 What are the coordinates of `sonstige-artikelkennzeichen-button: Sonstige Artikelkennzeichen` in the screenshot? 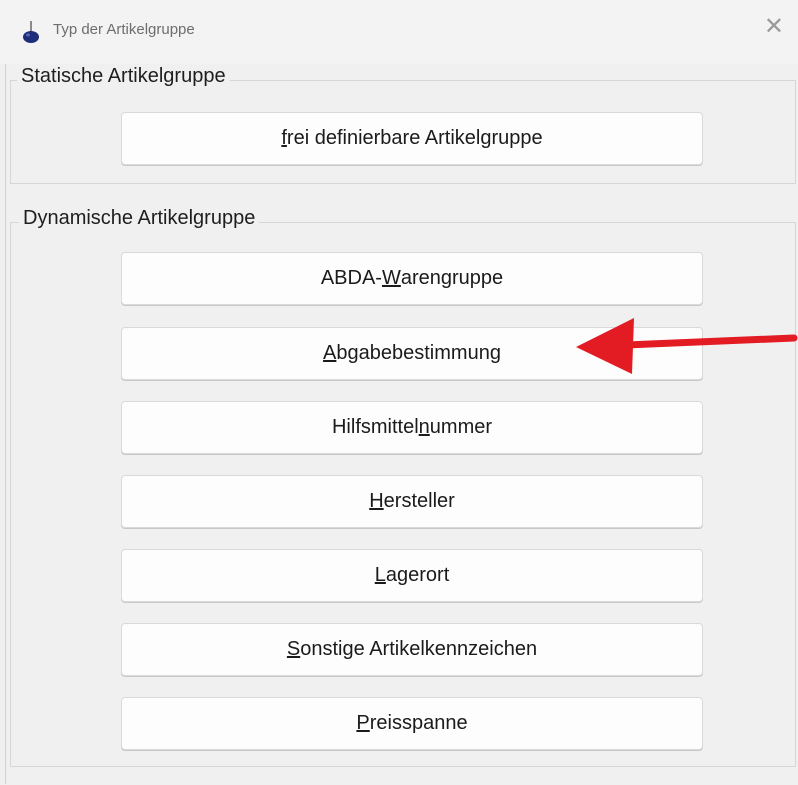 It's located at (412, 649).